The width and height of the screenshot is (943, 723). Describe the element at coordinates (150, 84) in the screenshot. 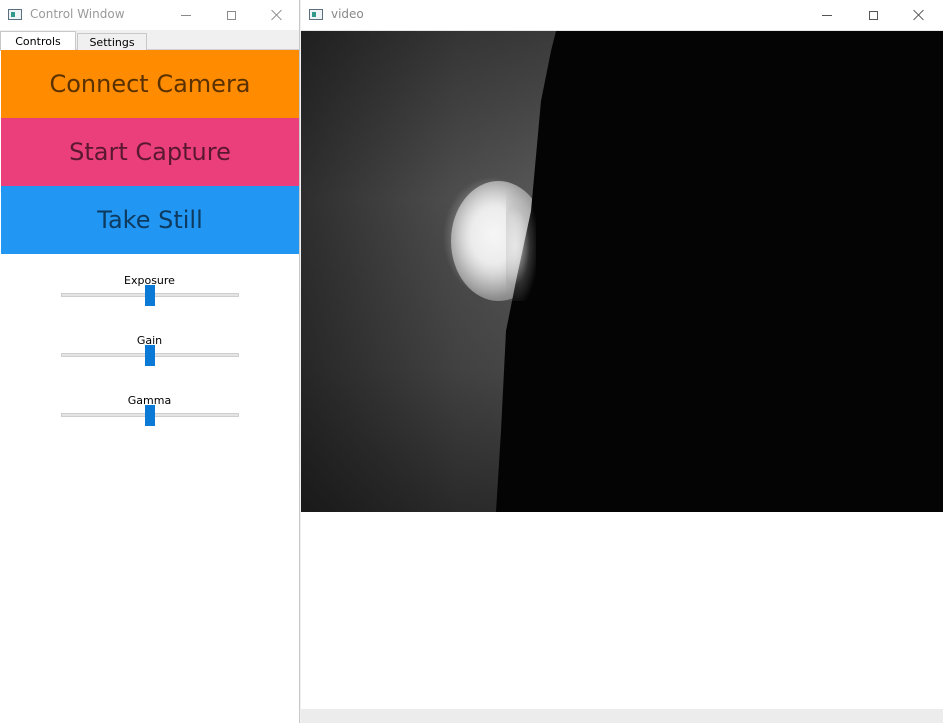

I see `connect-camera-button: Connect Camera` at that location.